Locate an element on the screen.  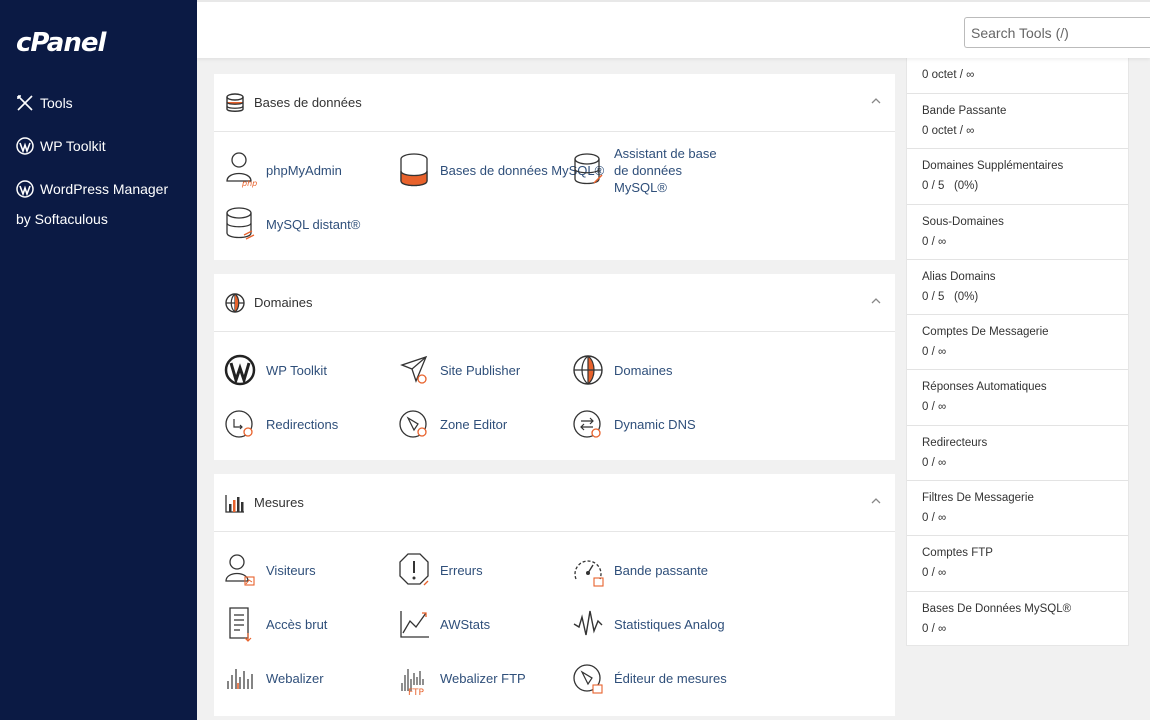
section-header: Mesures is located at coordinates (554, 503).